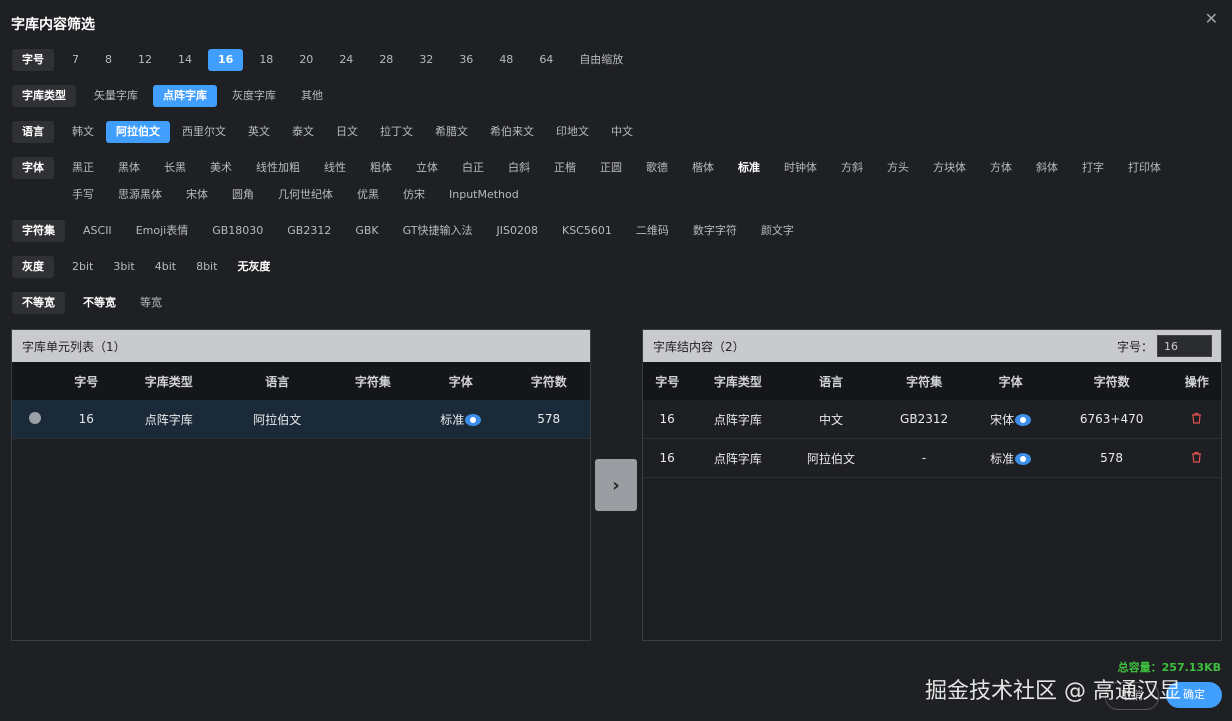 This screenshot has height=721, width=1232. Describe the element at coordinates (129, 168) in the screenshot. I see `filter-option-font: 黑体` at that location.